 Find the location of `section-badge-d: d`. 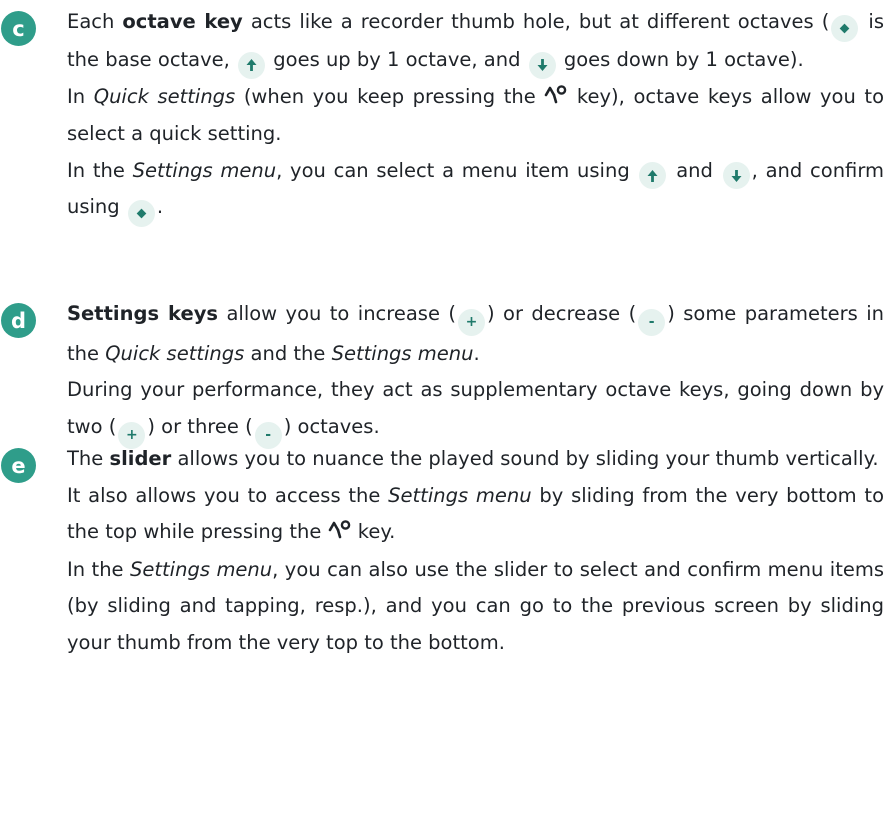

section-badge-d: d is located at coordinates (18, 320).